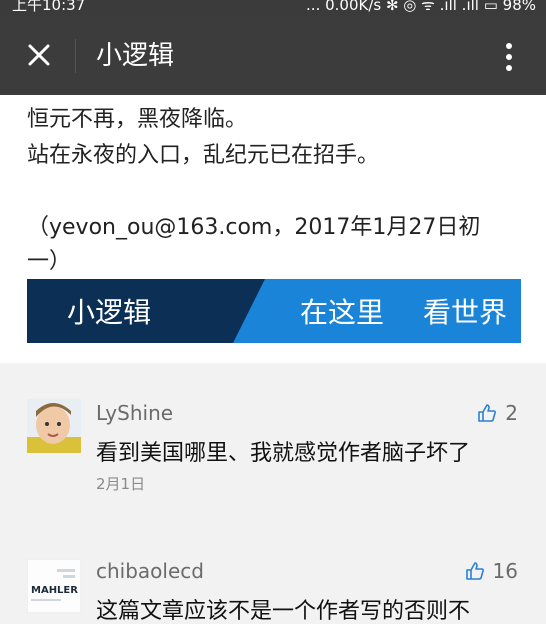 This screenshot has height=625, width=546. Describe the element at coordinates (203, 155) in the screenshot. I see `article-line: 站在永夜的入口，乱纪元已在招手。` at that location.